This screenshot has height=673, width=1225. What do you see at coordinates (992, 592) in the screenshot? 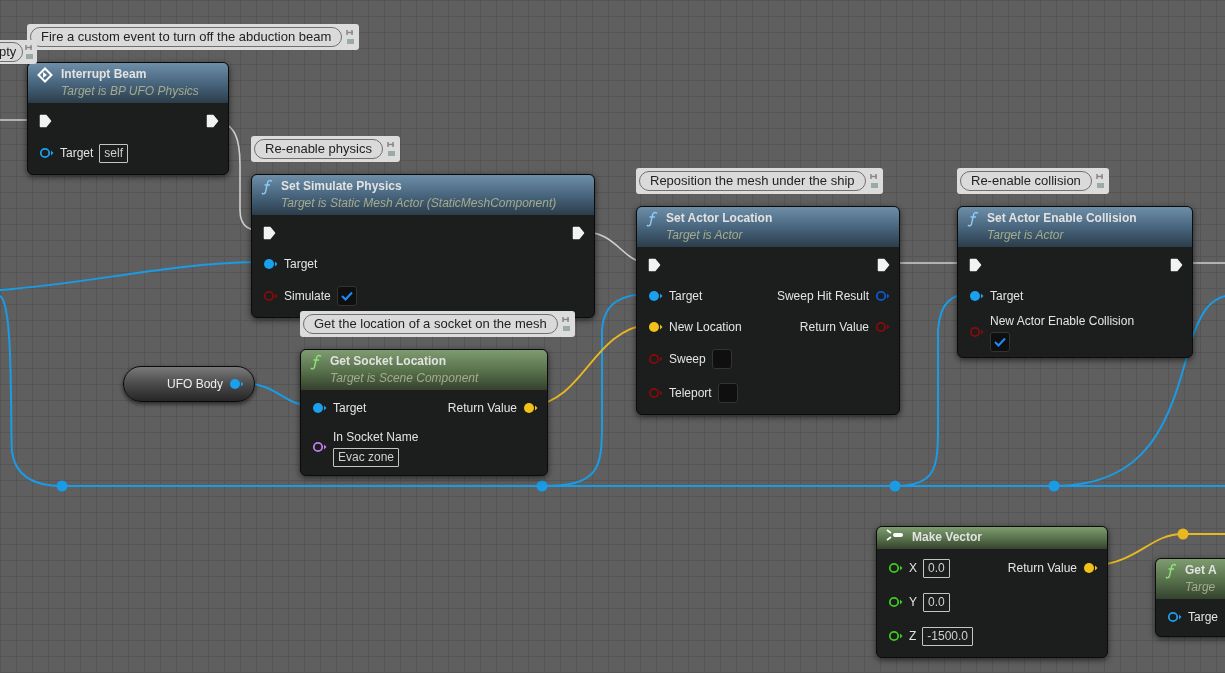
I see `graph-node: Make Vector X 0.0 Return Value Y 0.0 Z -1500.0` at bounding box center [992, 592].